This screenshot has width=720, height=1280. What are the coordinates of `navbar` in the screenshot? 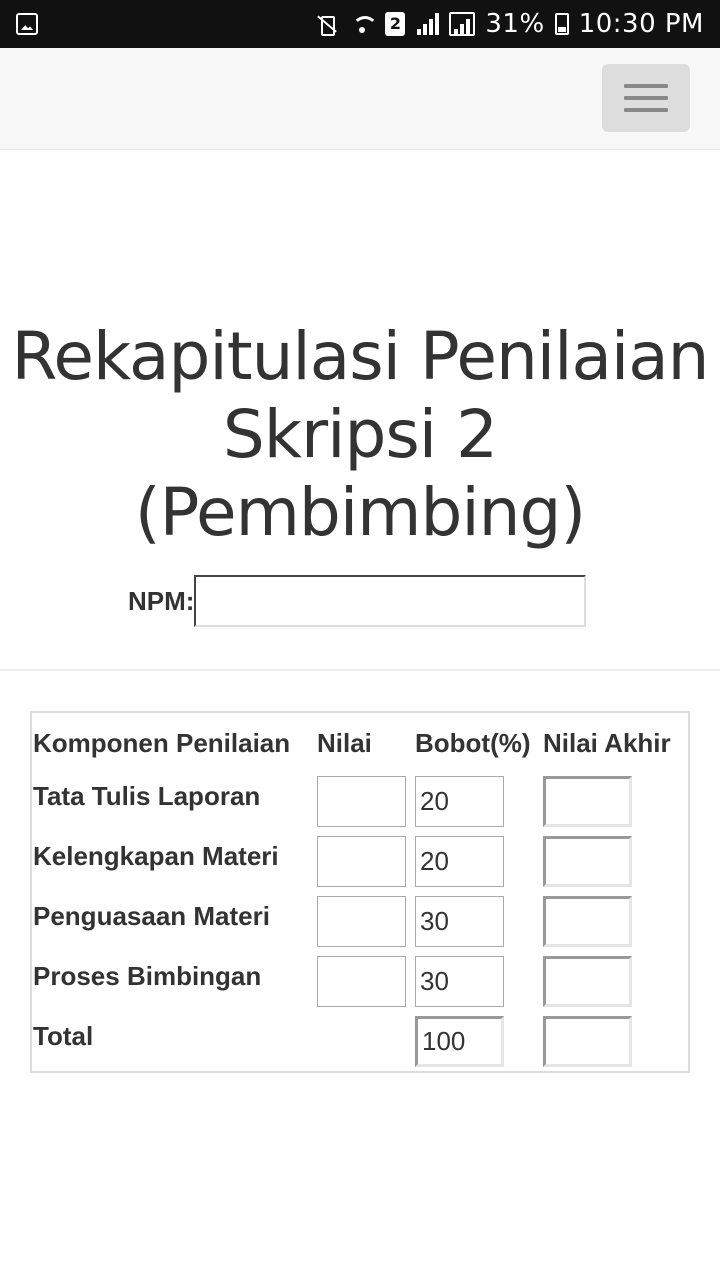 It's located at (360, 99).